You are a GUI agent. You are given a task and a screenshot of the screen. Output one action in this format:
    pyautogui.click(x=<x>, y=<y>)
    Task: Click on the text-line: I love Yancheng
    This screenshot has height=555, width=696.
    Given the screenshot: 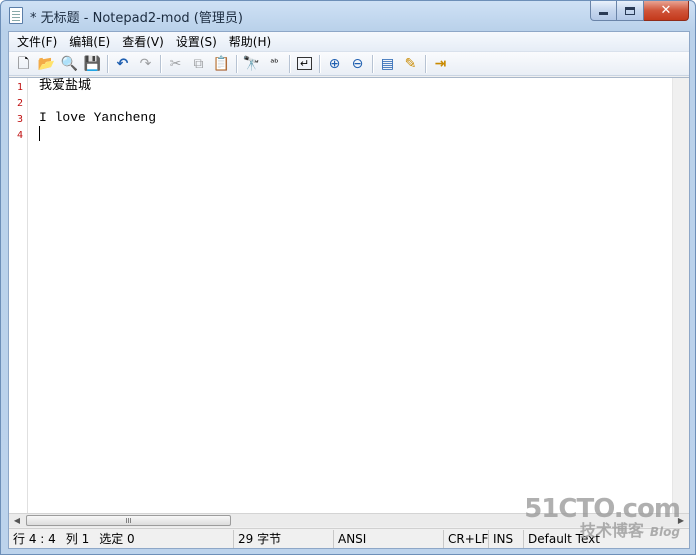 What is the action you would take?
    pyautogui.click(x=364, y=118)
    